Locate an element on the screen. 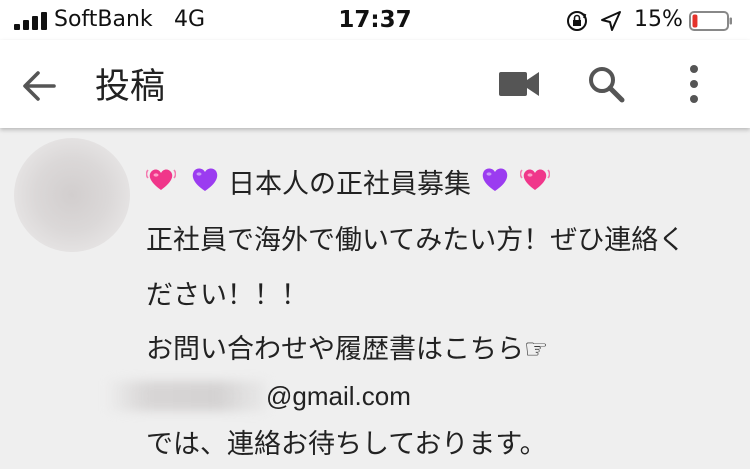  post-text-line-5: では、連絡お待ちしております。 is located at coordinates (346, 444).